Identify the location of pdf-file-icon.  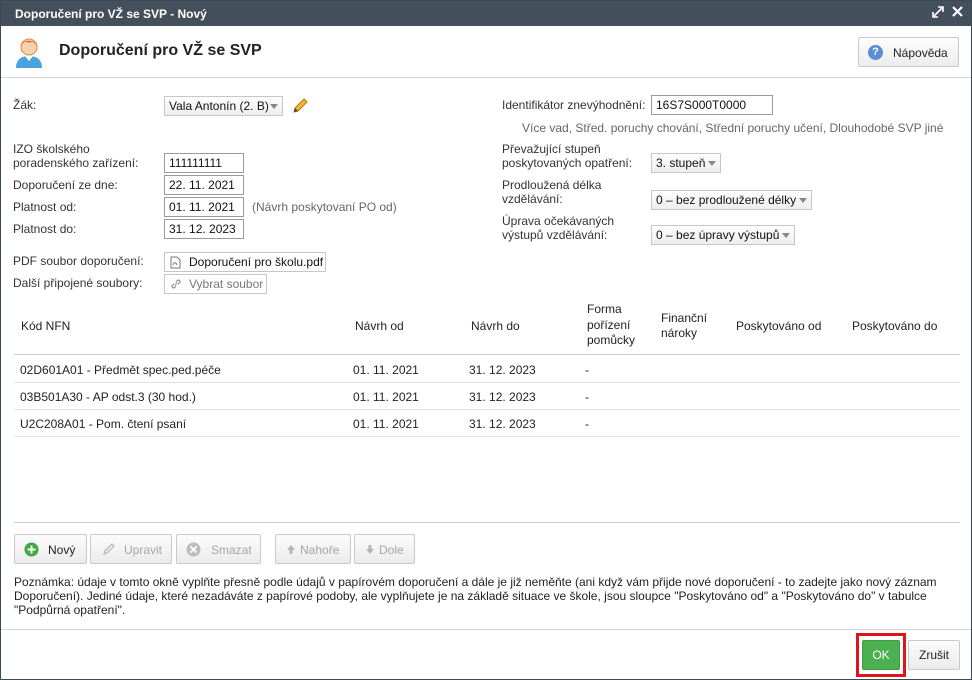
(175, 262).